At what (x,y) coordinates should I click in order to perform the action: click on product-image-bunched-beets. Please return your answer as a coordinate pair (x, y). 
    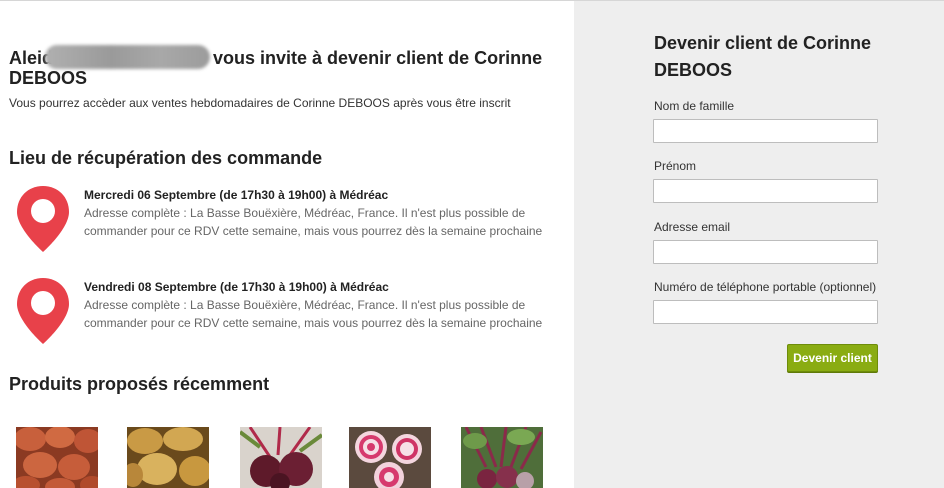
    Looking at the image, I should click on (502, 457).